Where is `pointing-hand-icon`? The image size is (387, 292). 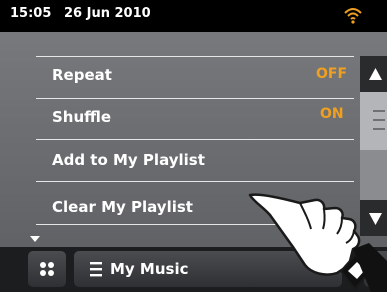
pointing-hand-icon is located at coordinates (317, 242).